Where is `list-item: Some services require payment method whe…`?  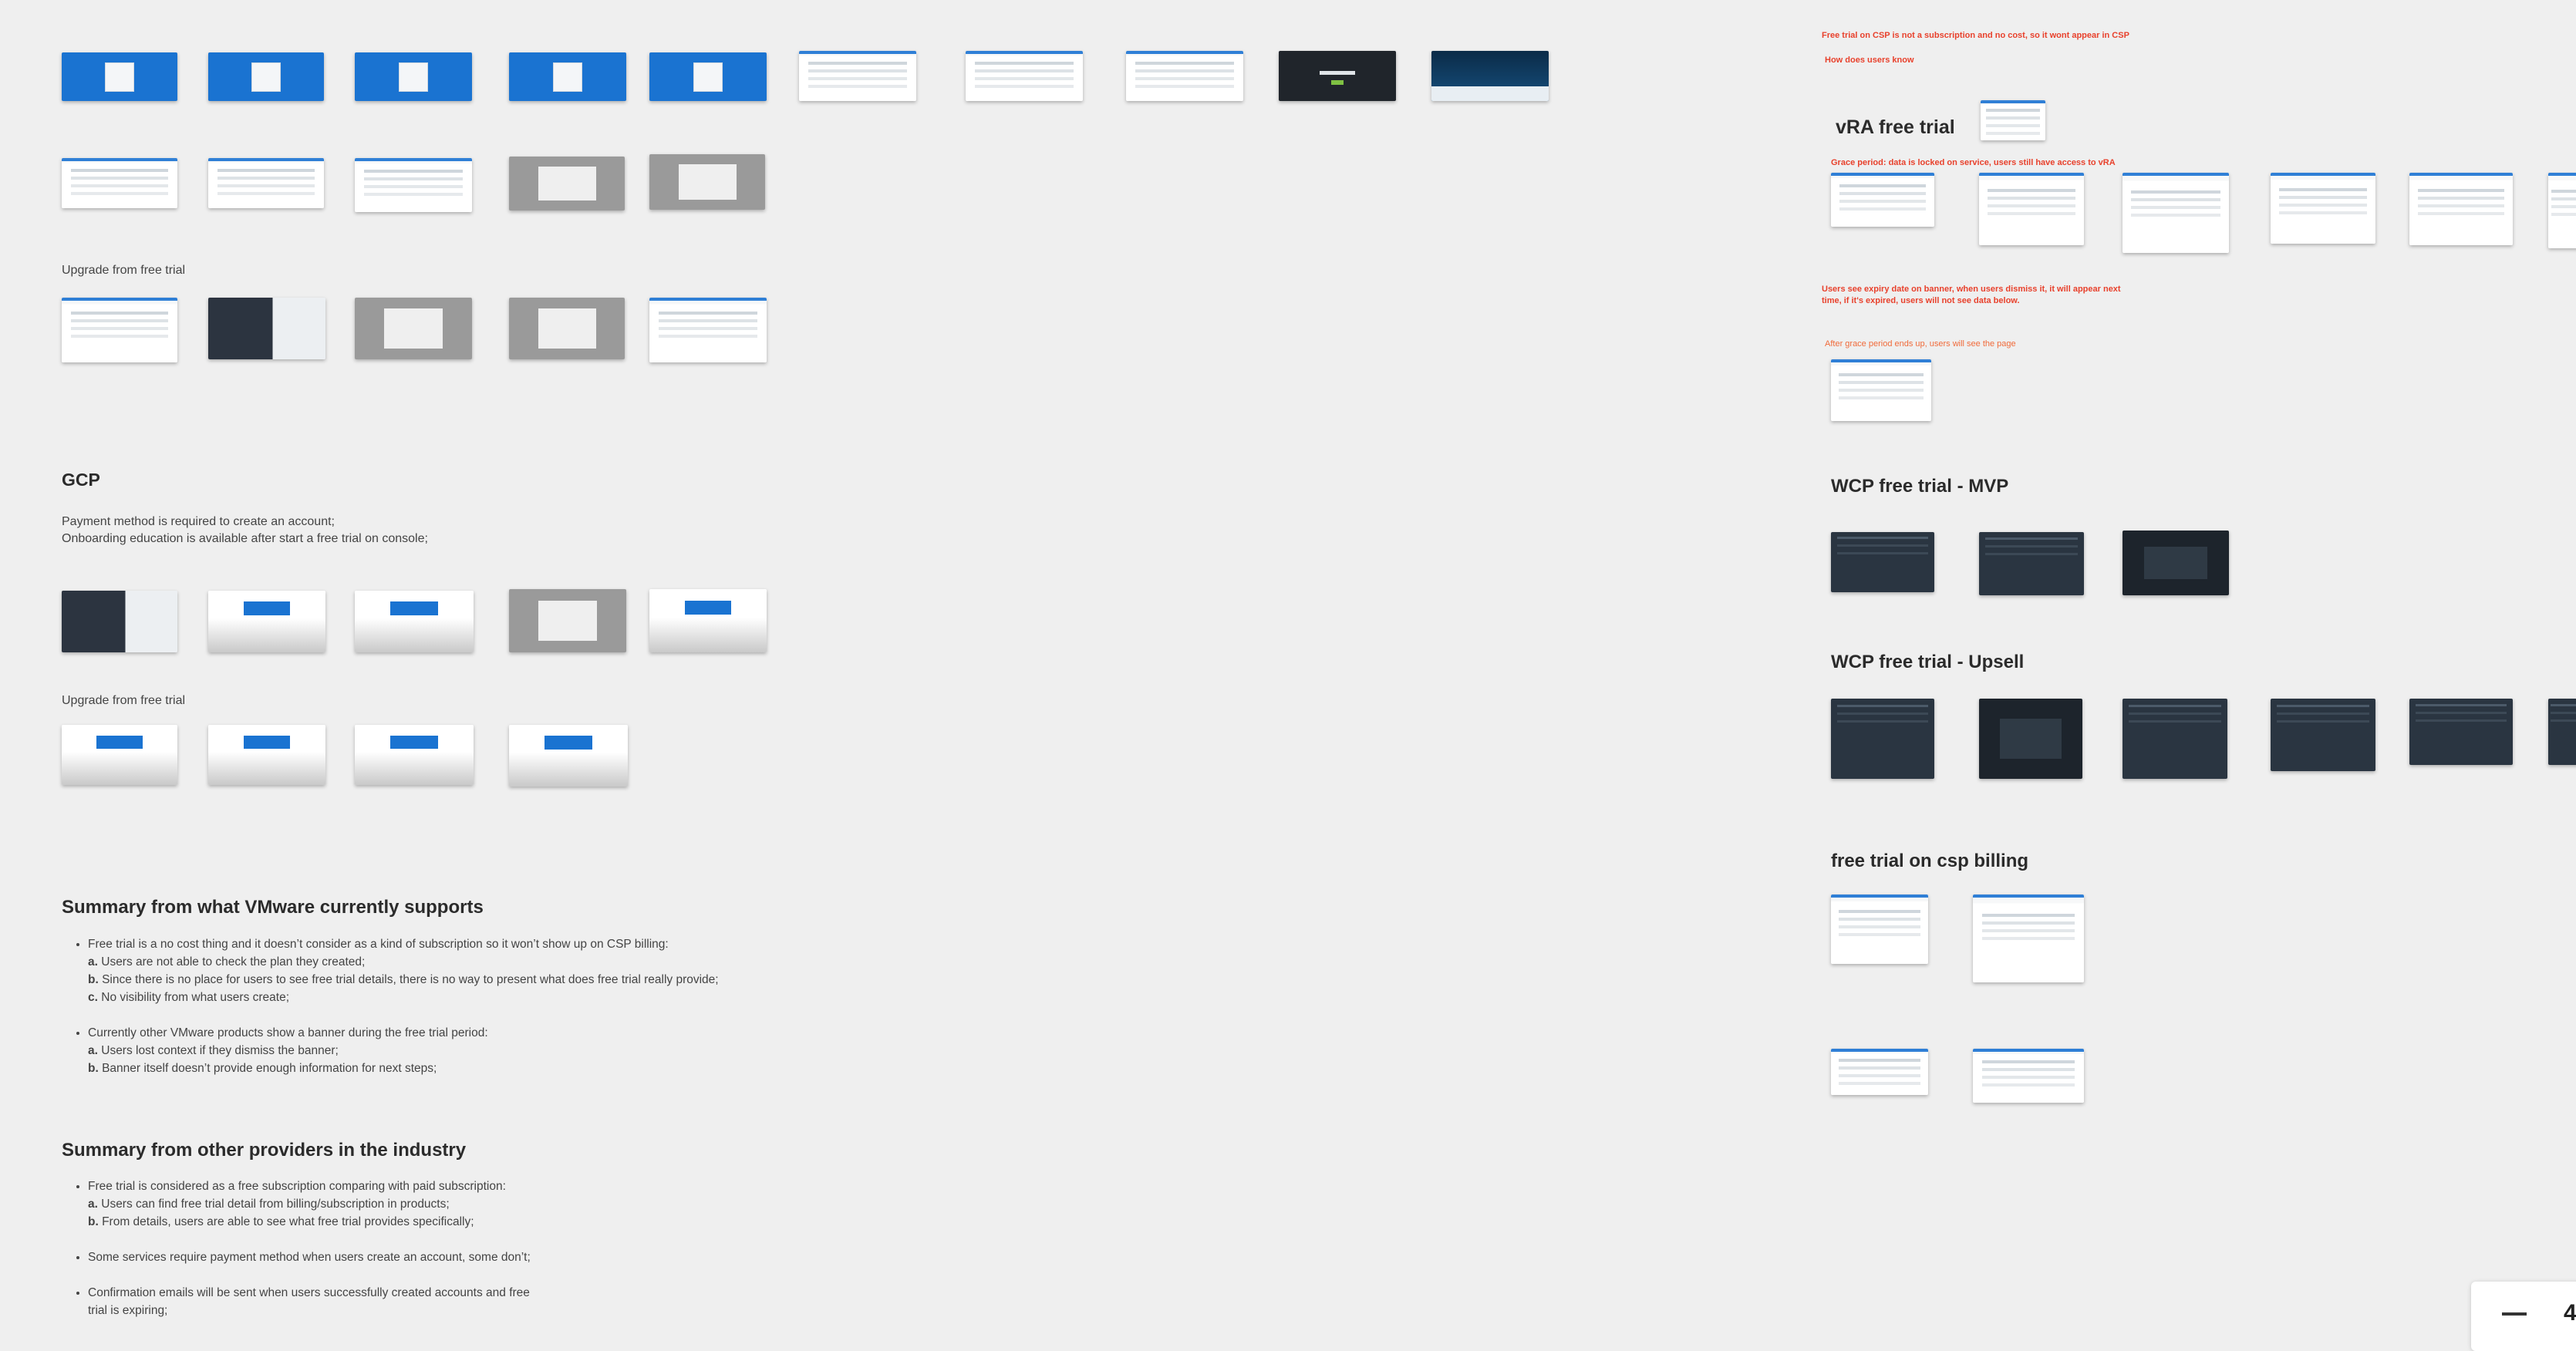 list-item: Some services require payment method whe… is located at coordinates (396, 1257).